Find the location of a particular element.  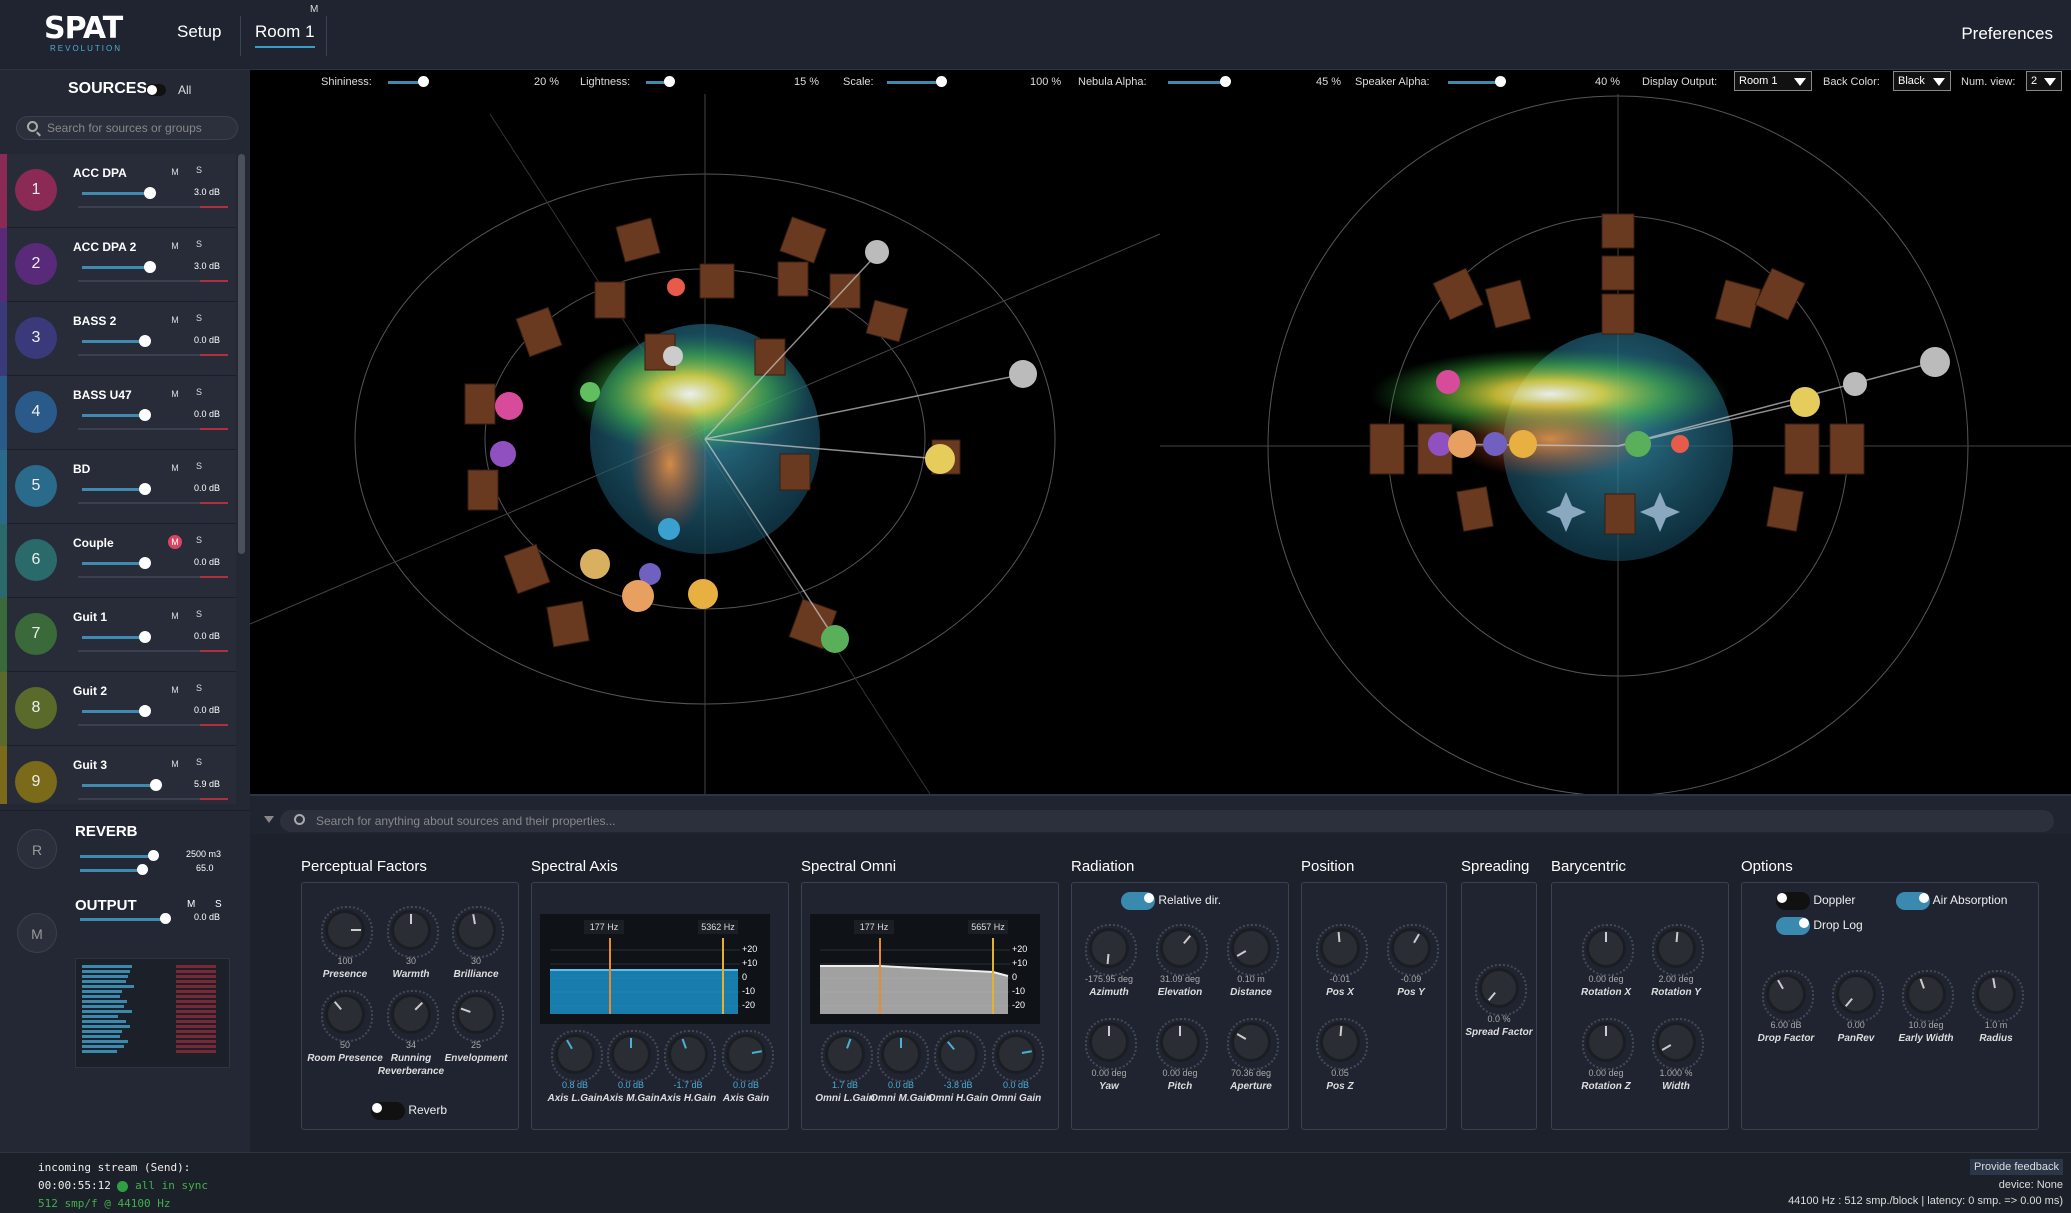

back-color-dropdown: Black is located at coordinates (1922, 81).